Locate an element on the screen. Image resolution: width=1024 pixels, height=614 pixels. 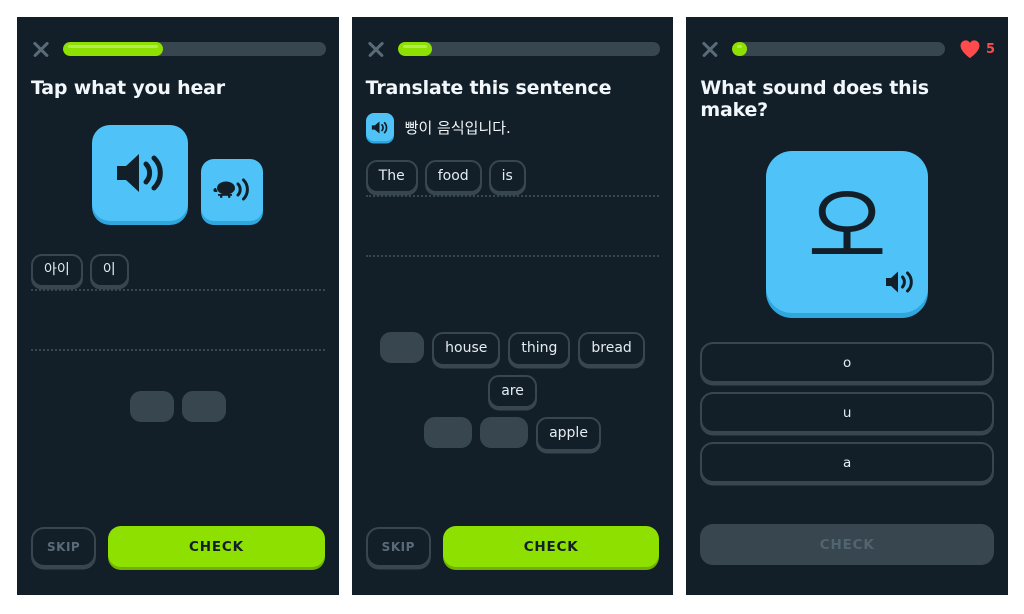
source-sentence: 빵이 음식입니다. is located at coordinates (457, 127).